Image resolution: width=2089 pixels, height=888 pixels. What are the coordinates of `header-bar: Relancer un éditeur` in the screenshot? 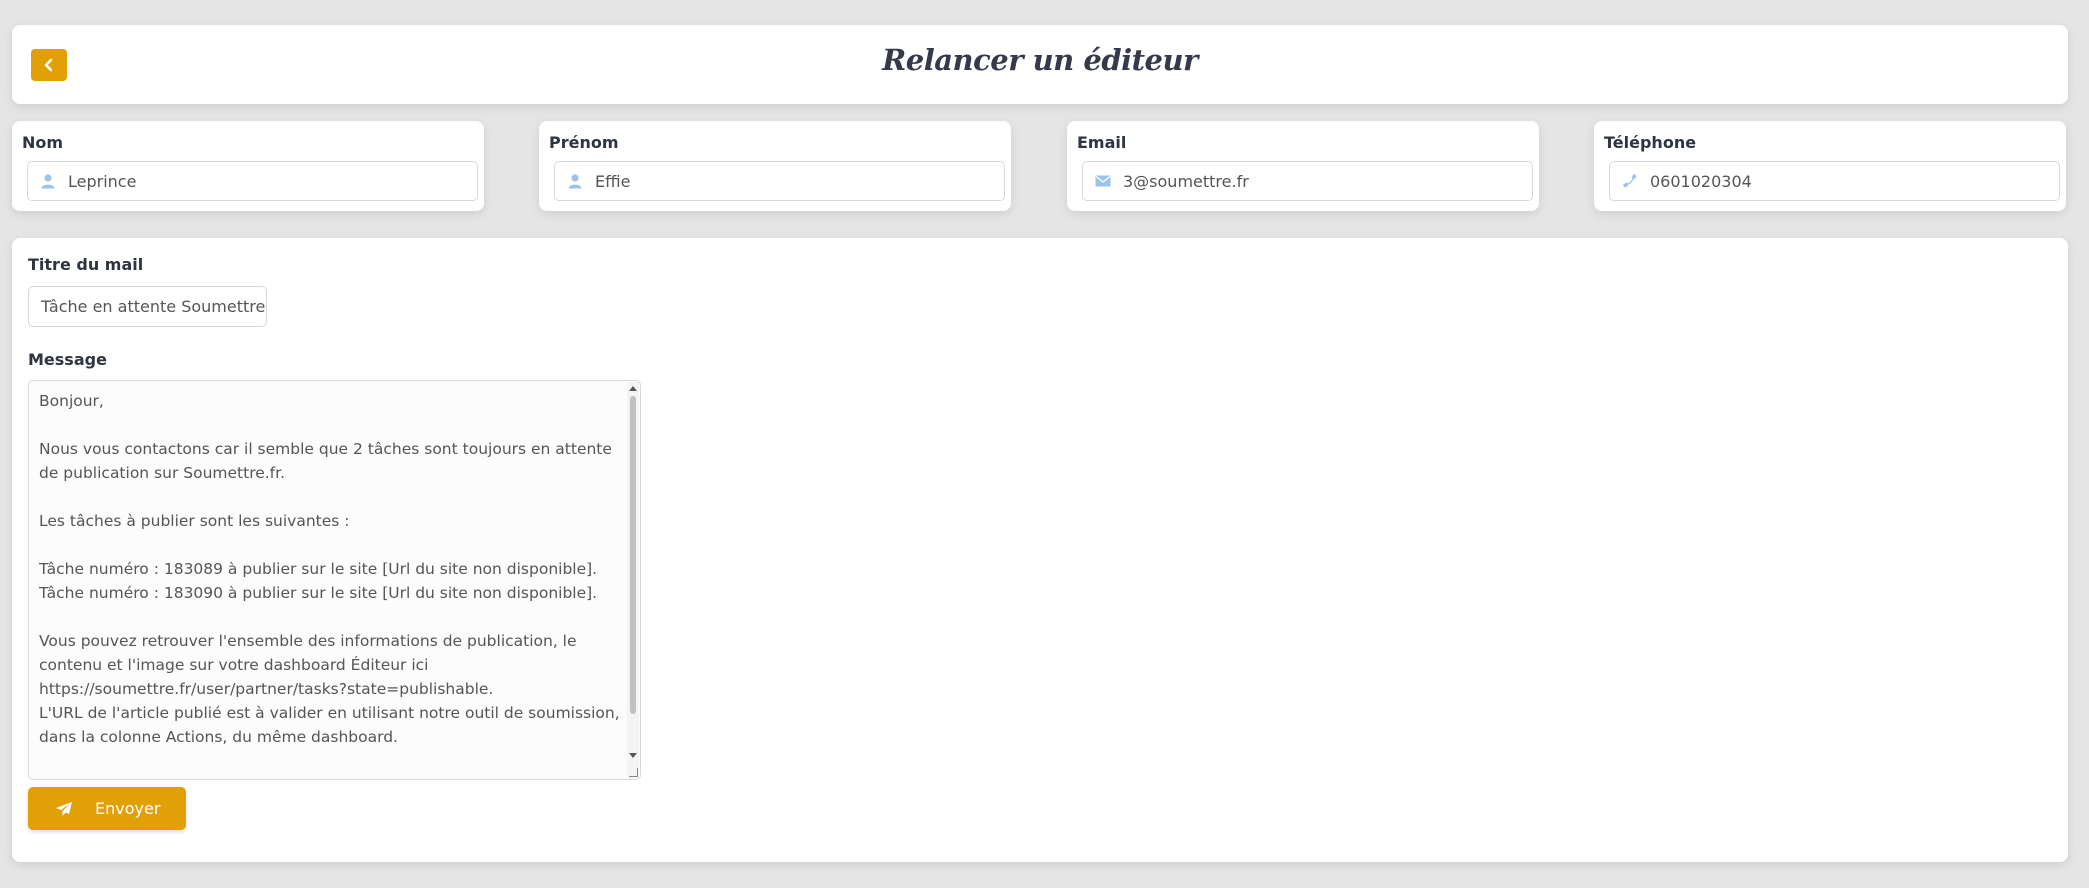 It's located at (1040, 64).